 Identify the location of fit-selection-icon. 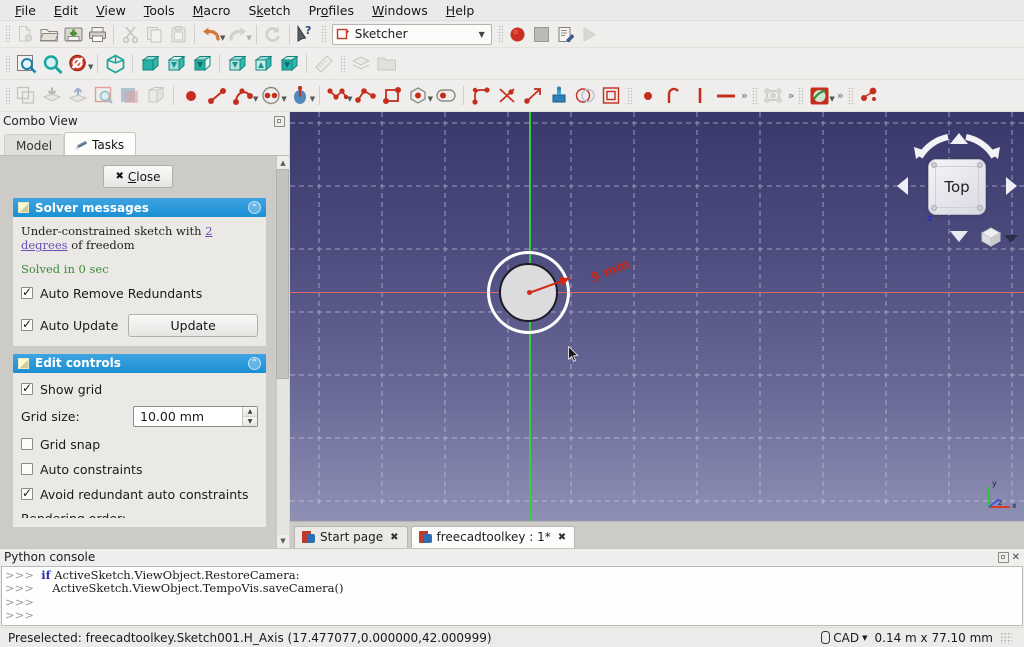
(52, 64).